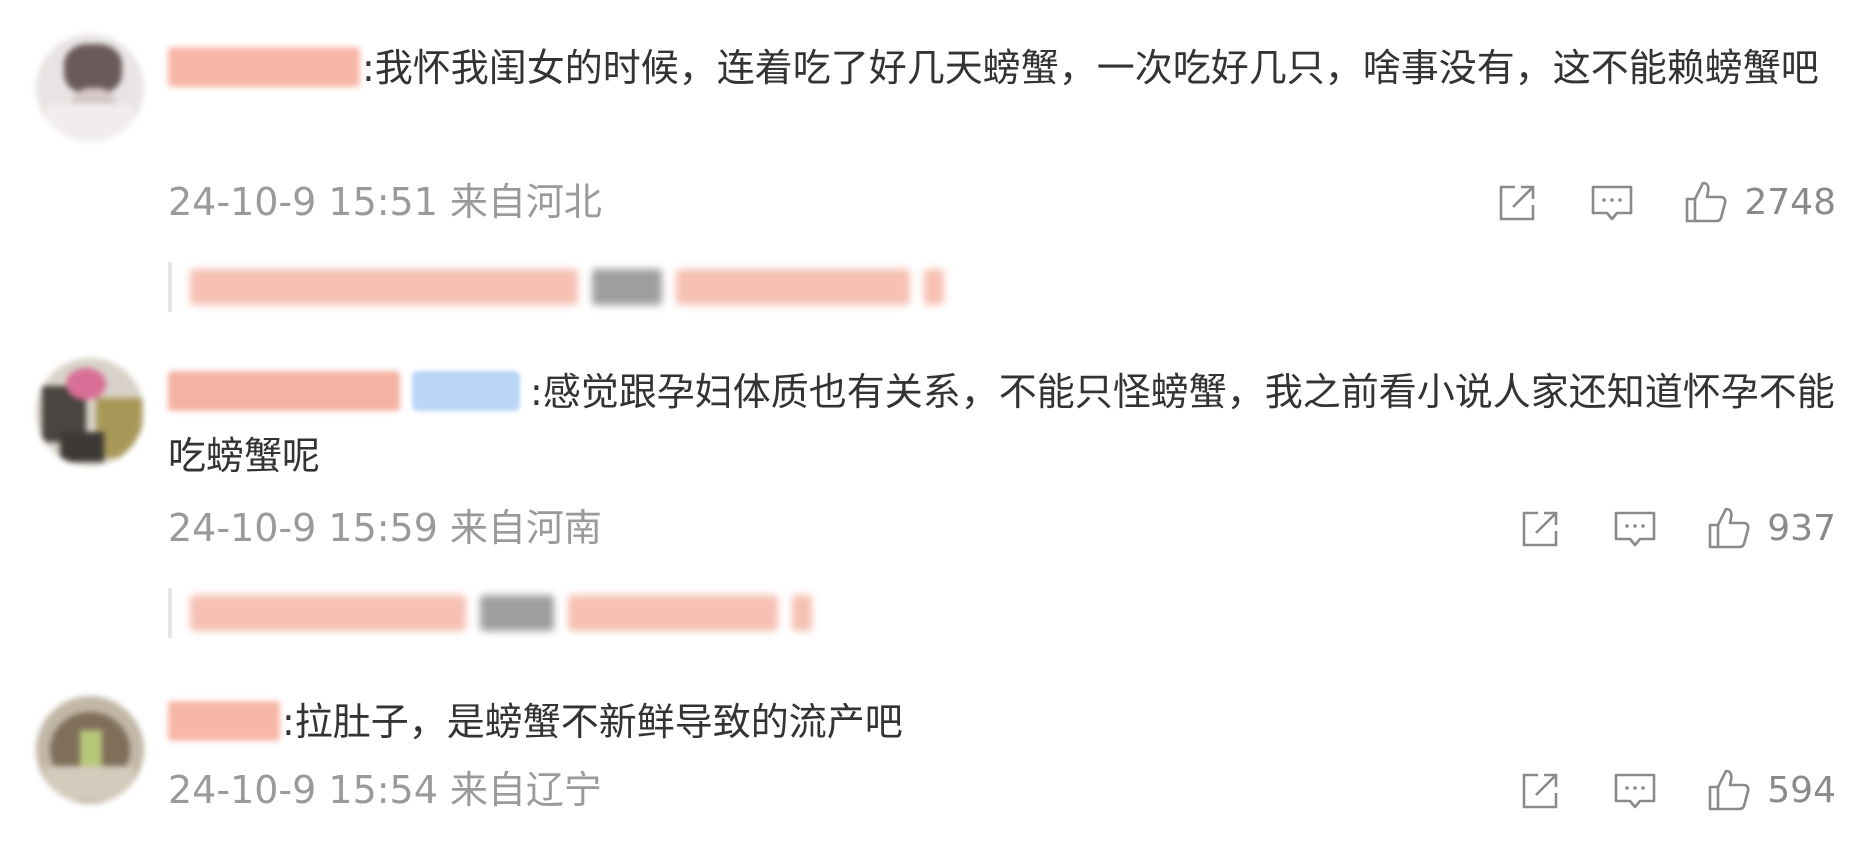 Image resolution: width=1866 pixels, height=844 pixels. Describe the element at coordinates (525, 528) in the screenshot. I see `comment-location: 来自河南` at that location.